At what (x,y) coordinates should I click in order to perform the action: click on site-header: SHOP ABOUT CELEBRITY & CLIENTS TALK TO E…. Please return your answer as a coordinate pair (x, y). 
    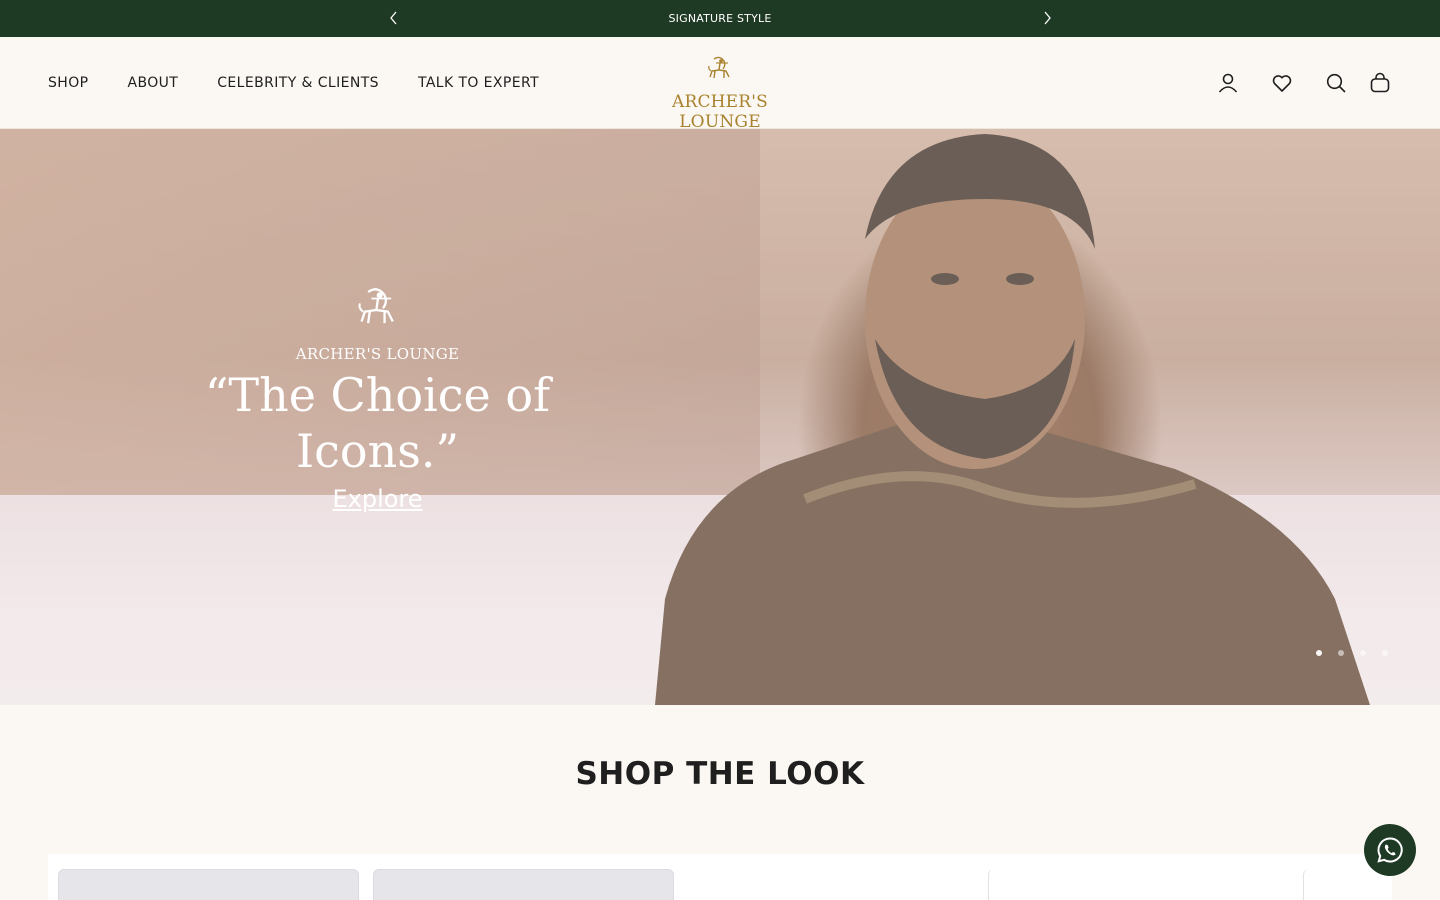
    Looking at the image, I should click on (720, 84).